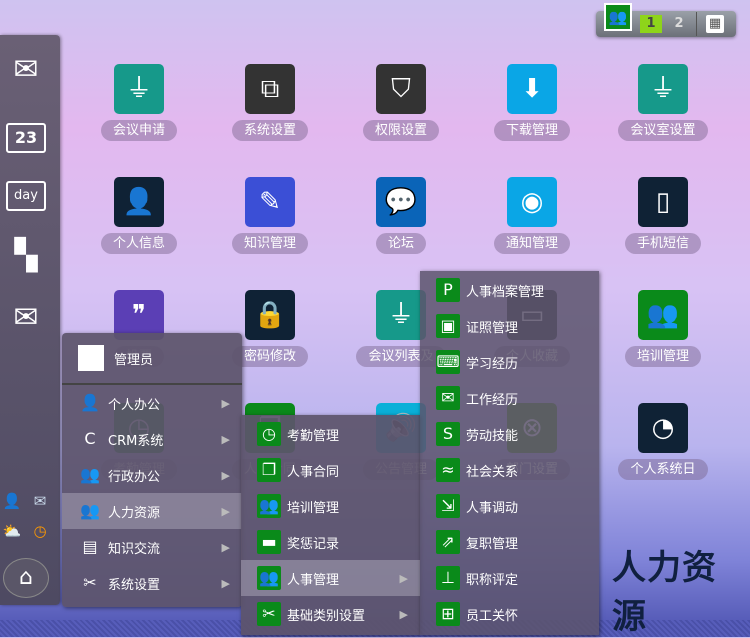  Describe the element at coordinates (270, 89) in the screenshot. I see `settings-icon: ⧉` at that location.